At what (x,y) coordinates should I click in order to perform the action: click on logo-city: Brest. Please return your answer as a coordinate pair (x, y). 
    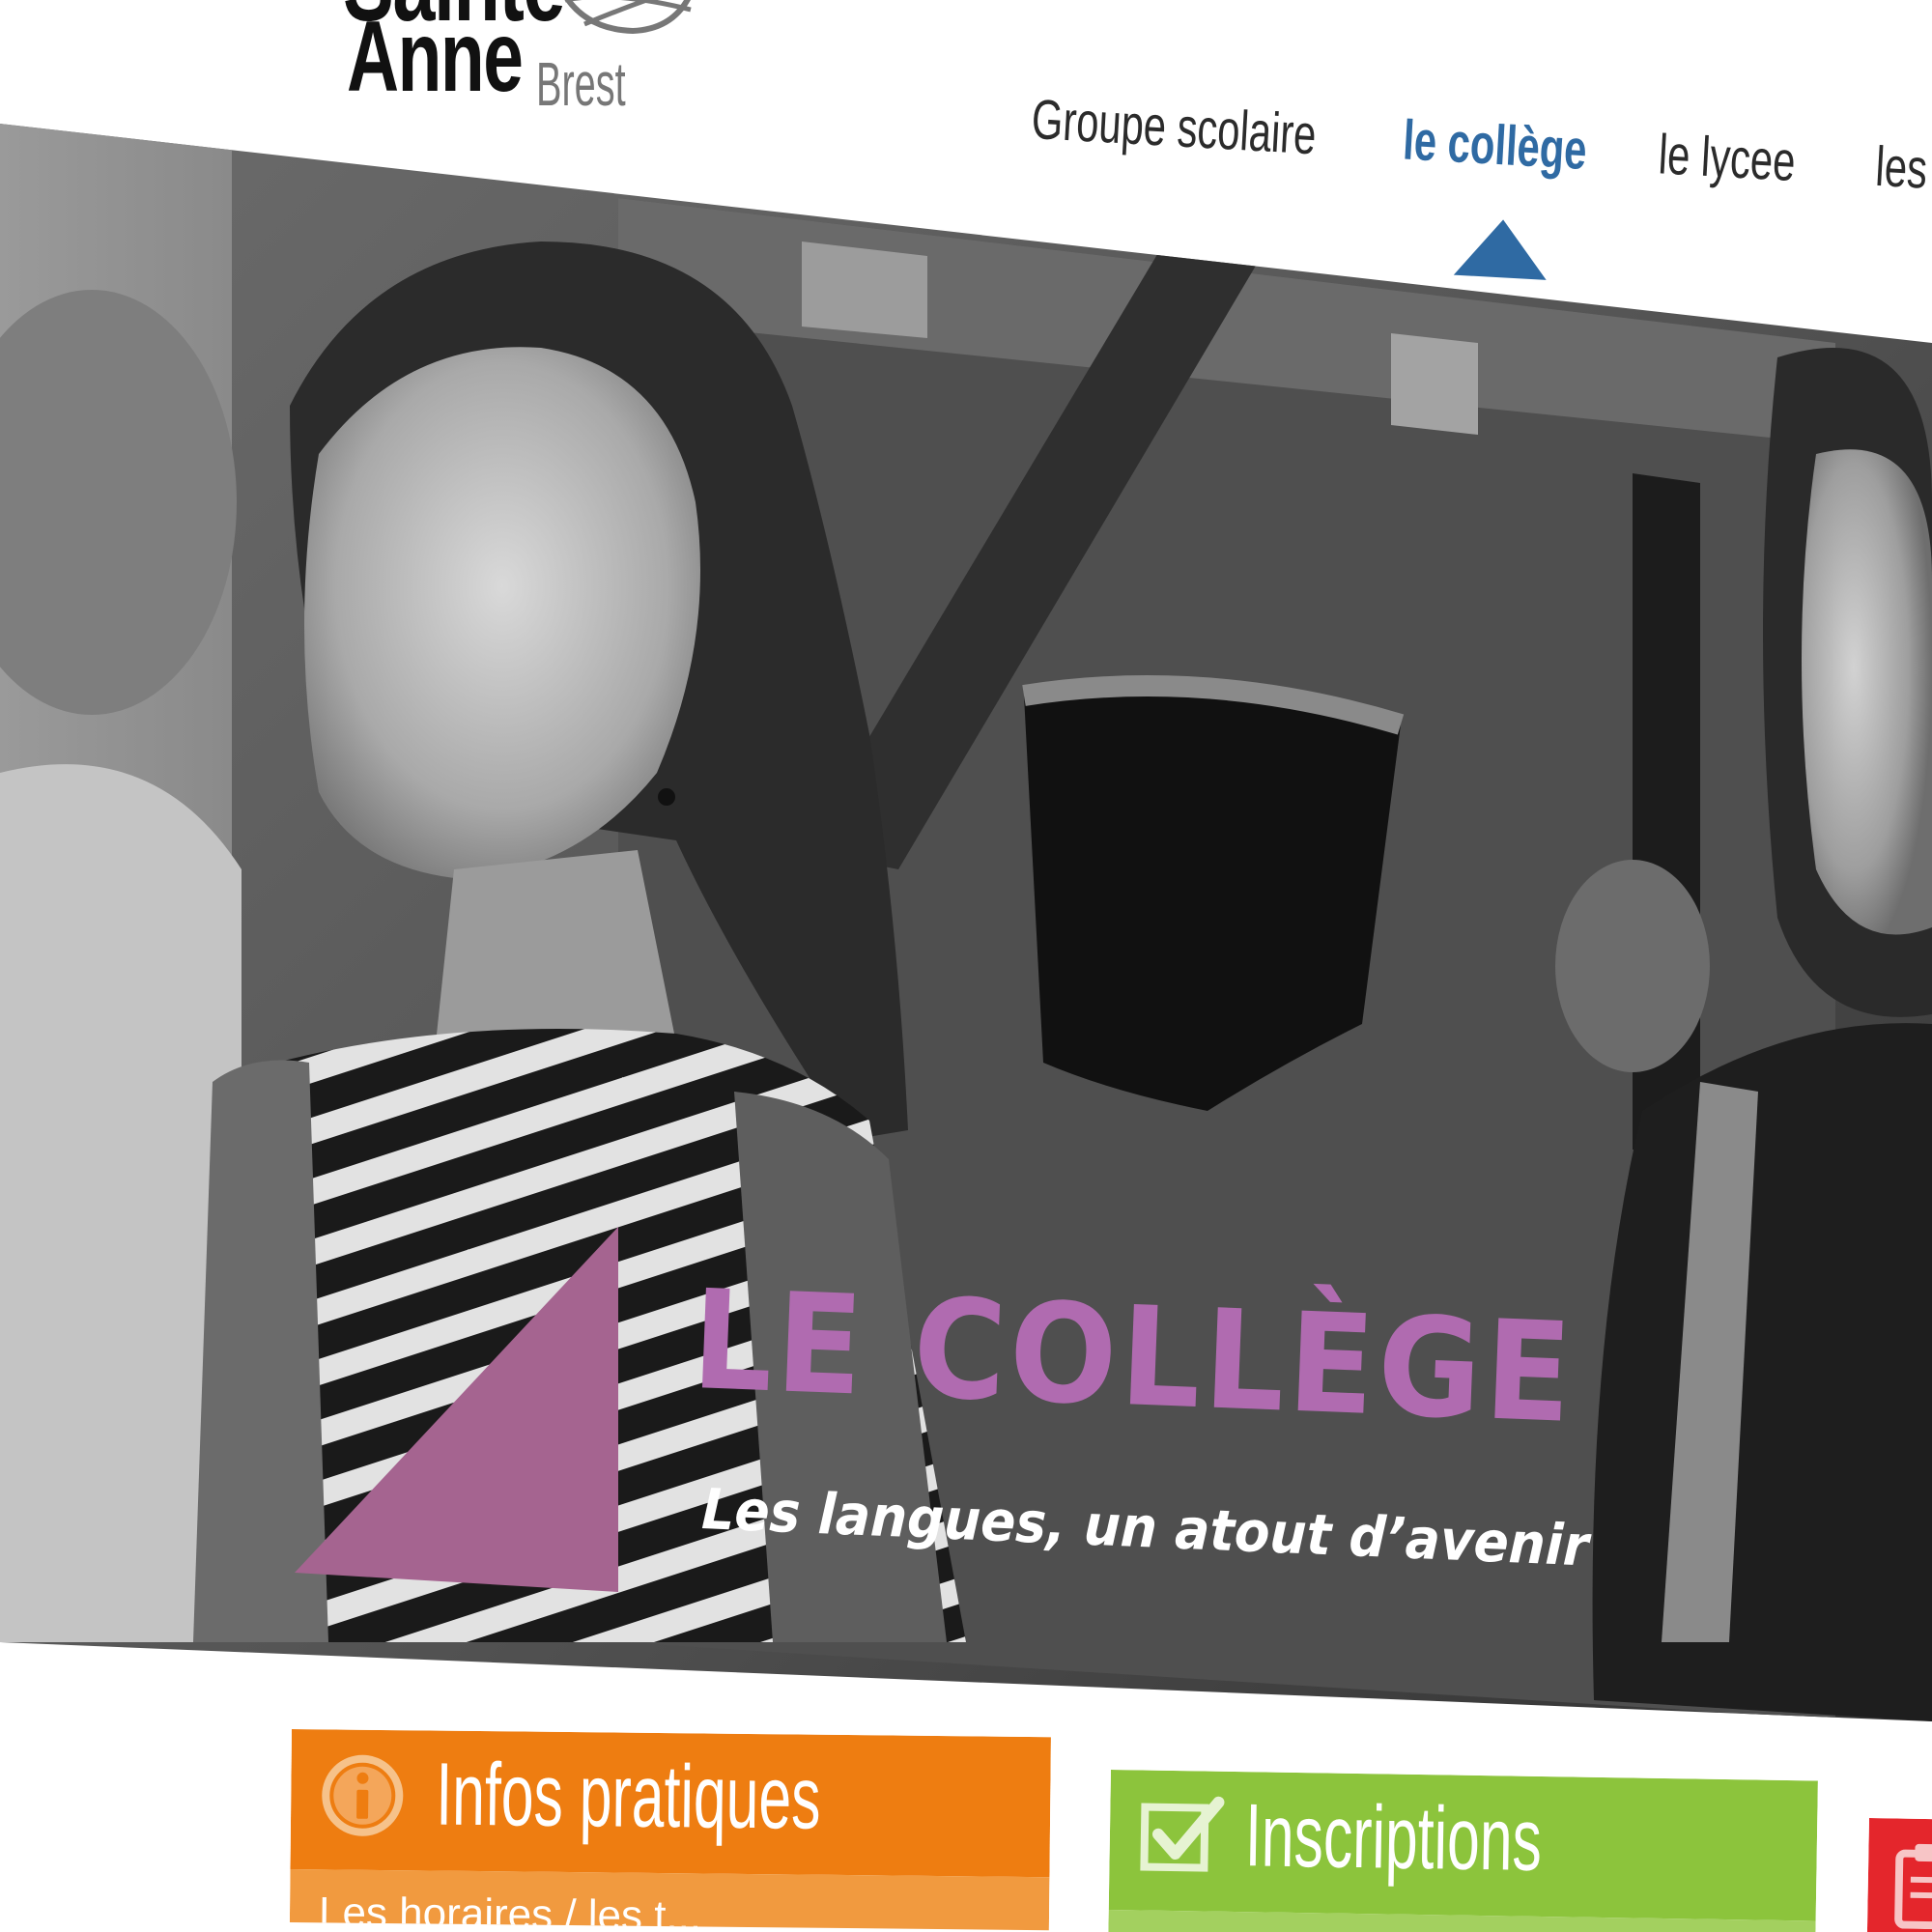
    Looking at the image, I should click on (581, 84).